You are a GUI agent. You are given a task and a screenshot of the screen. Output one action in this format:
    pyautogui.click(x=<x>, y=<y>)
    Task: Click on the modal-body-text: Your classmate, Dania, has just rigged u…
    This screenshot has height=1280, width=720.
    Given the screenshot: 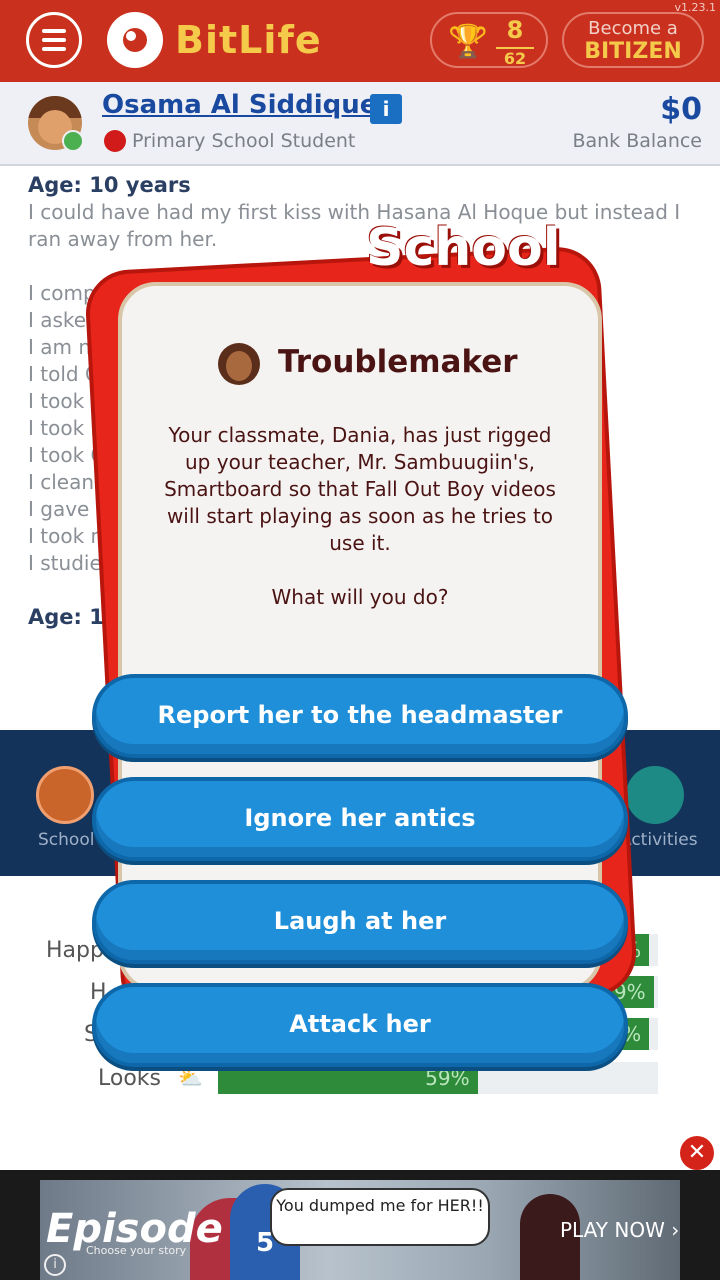 What is the action you would take?
    pyautogui.click(x=360, y=489)
    